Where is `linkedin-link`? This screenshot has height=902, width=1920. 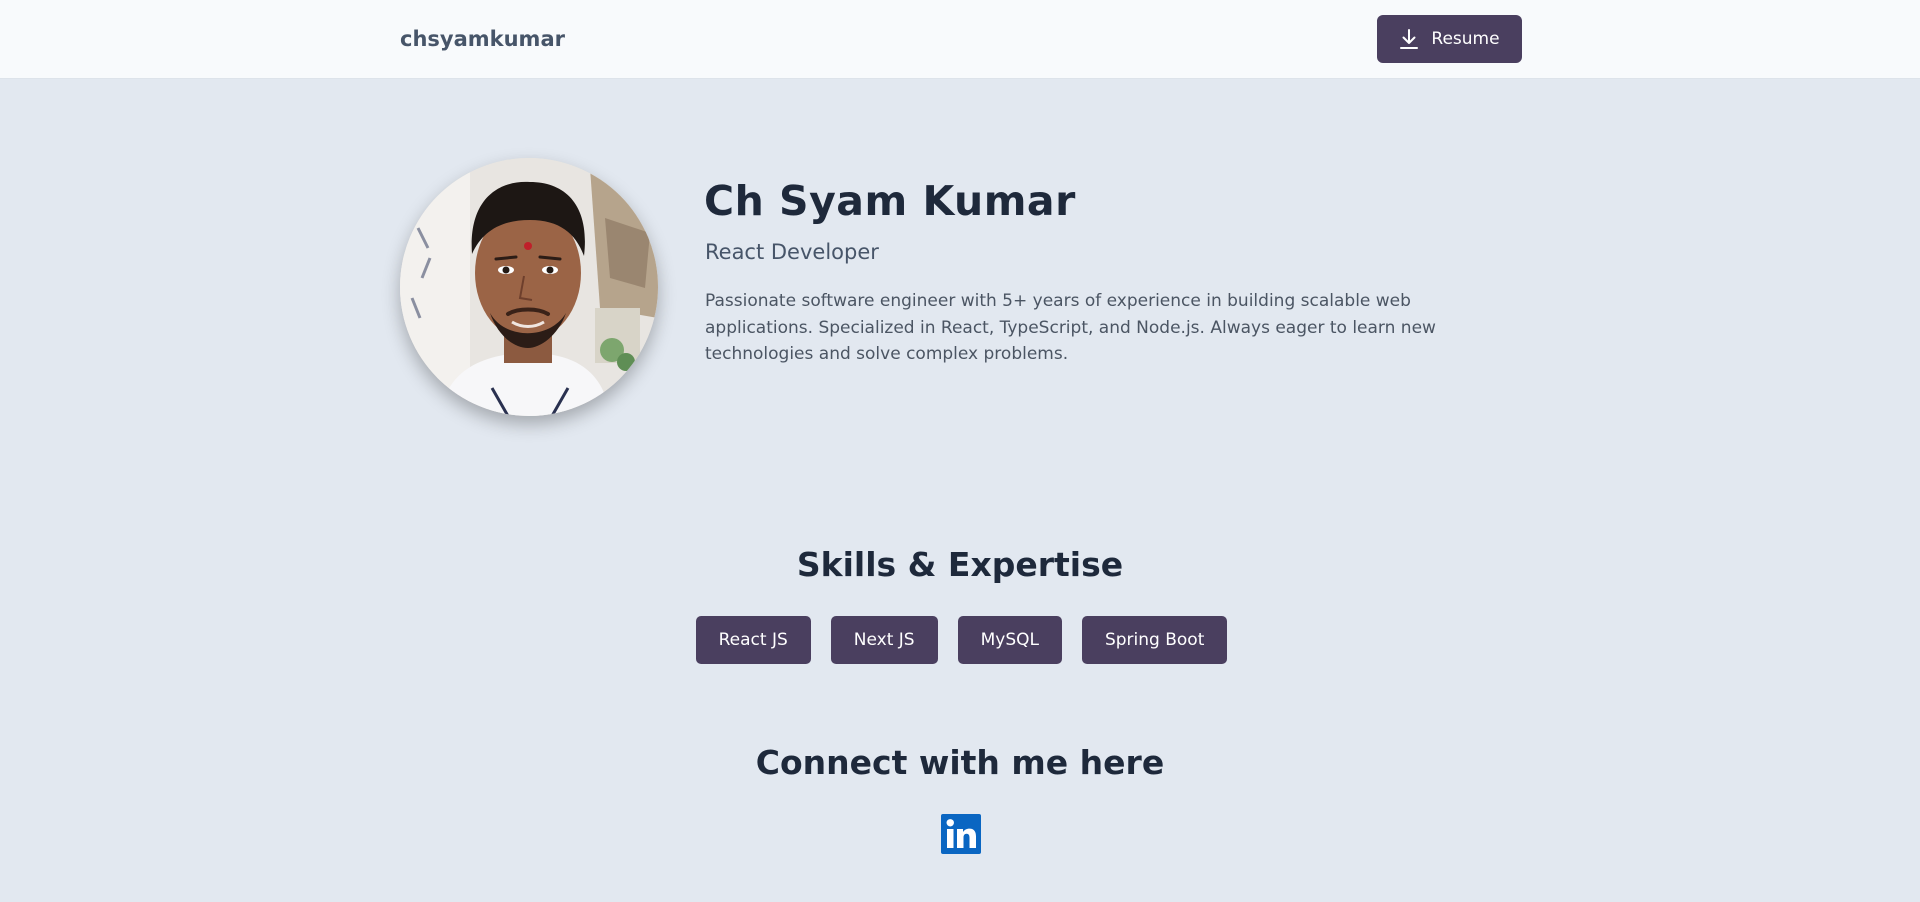 linkedin-link is located at coordinates (961, 834).